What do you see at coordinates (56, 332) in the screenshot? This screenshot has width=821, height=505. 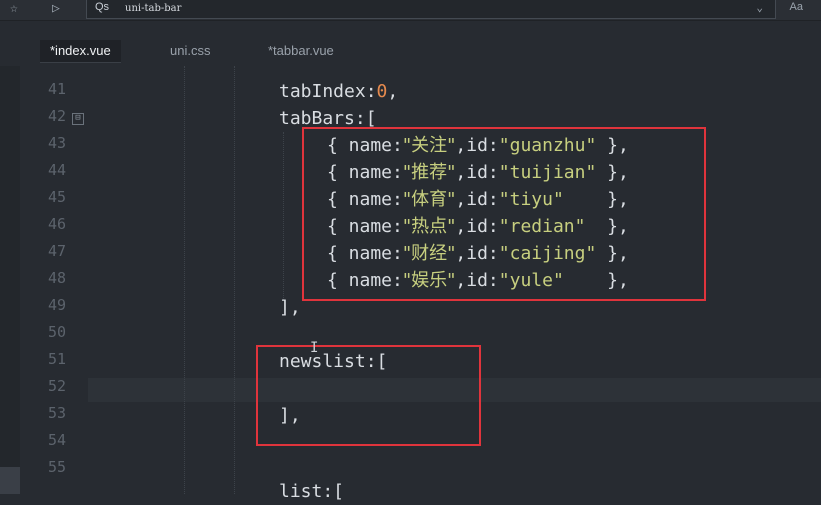 I see `line-number: 50` at bounding box center [56, 332].